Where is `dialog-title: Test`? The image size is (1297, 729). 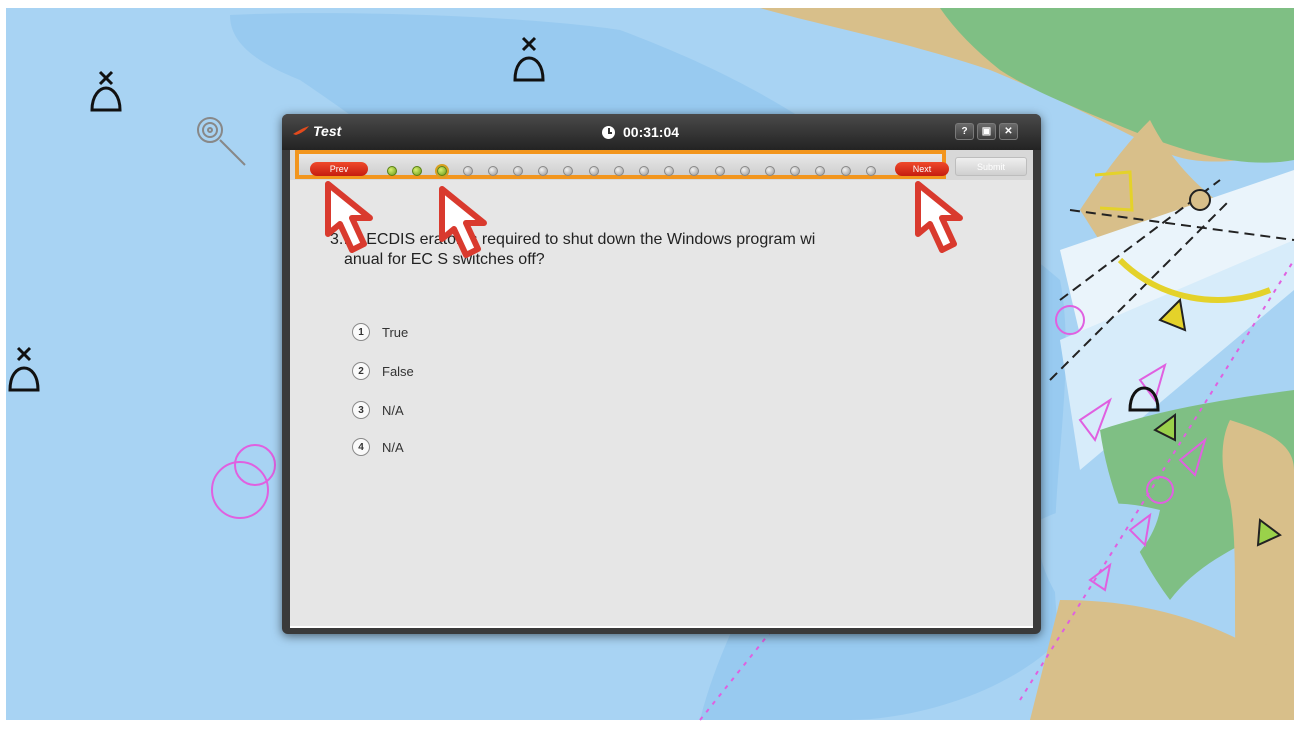 dialog-title: Test is located at coordinates (327, 131).